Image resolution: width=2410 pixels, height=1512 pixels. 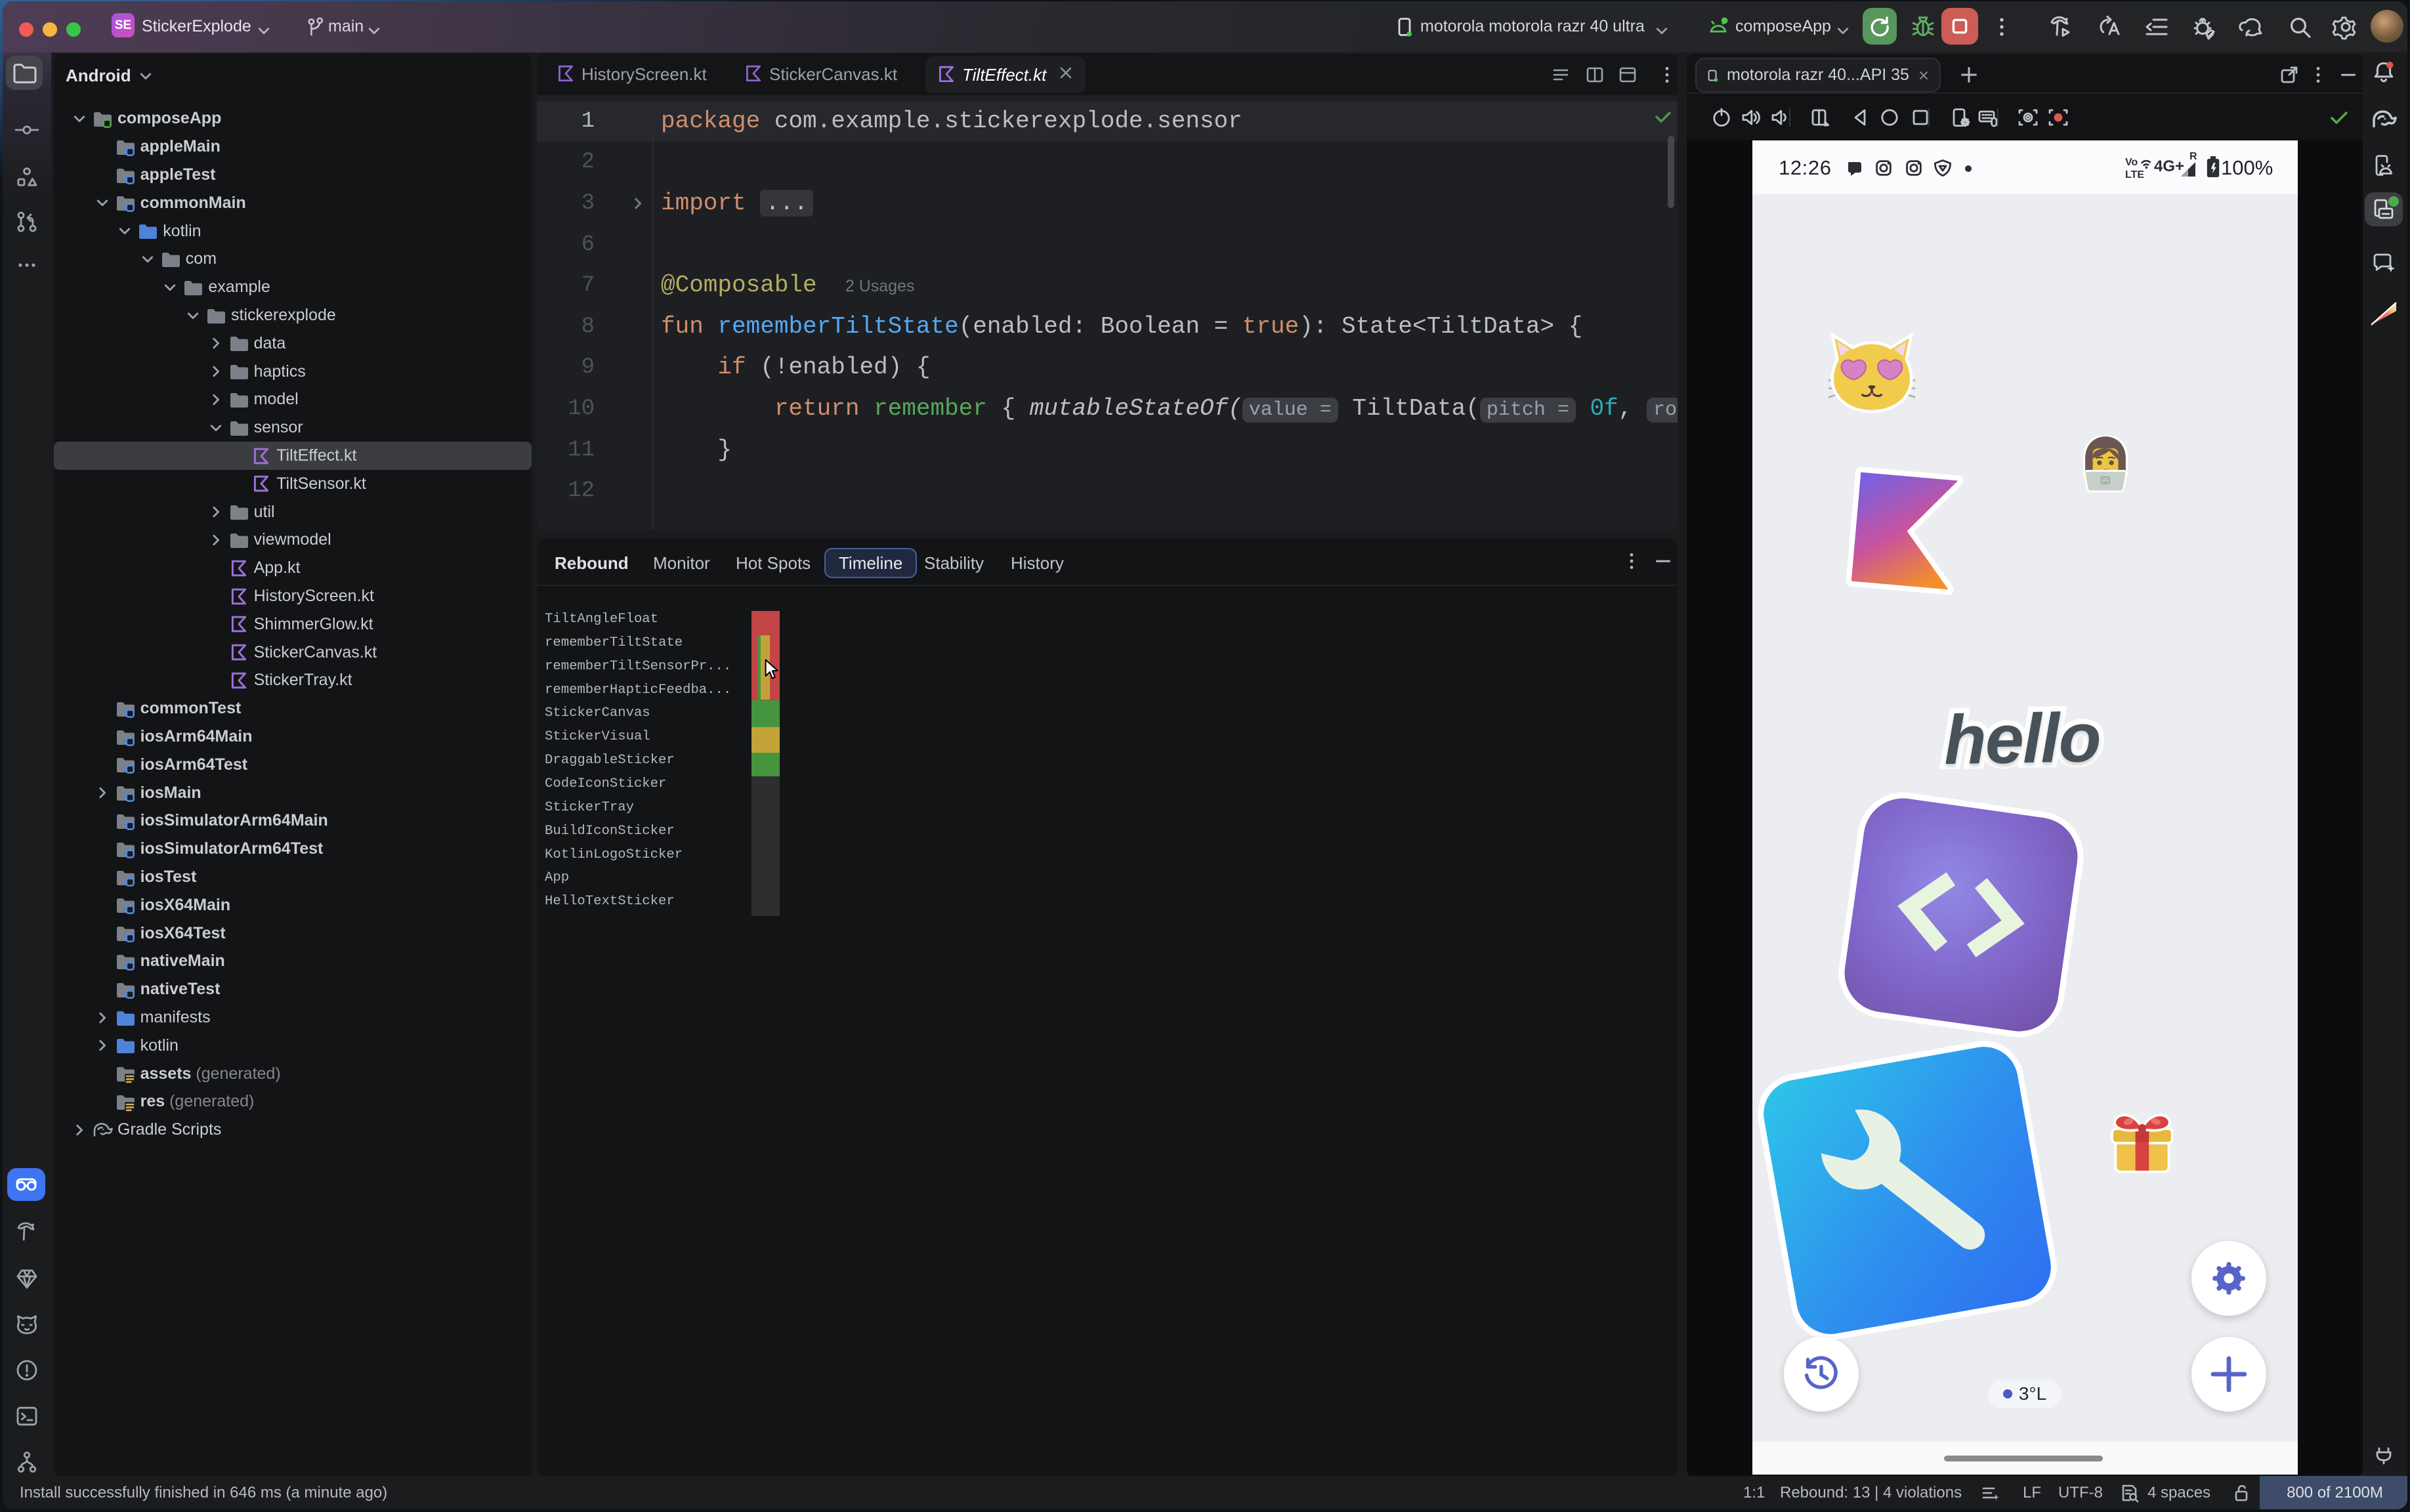 What do you see at coordinates (2134, 174) in the screenshot?
I see `svg-text: LTE` at bounding box center [2134, 174].